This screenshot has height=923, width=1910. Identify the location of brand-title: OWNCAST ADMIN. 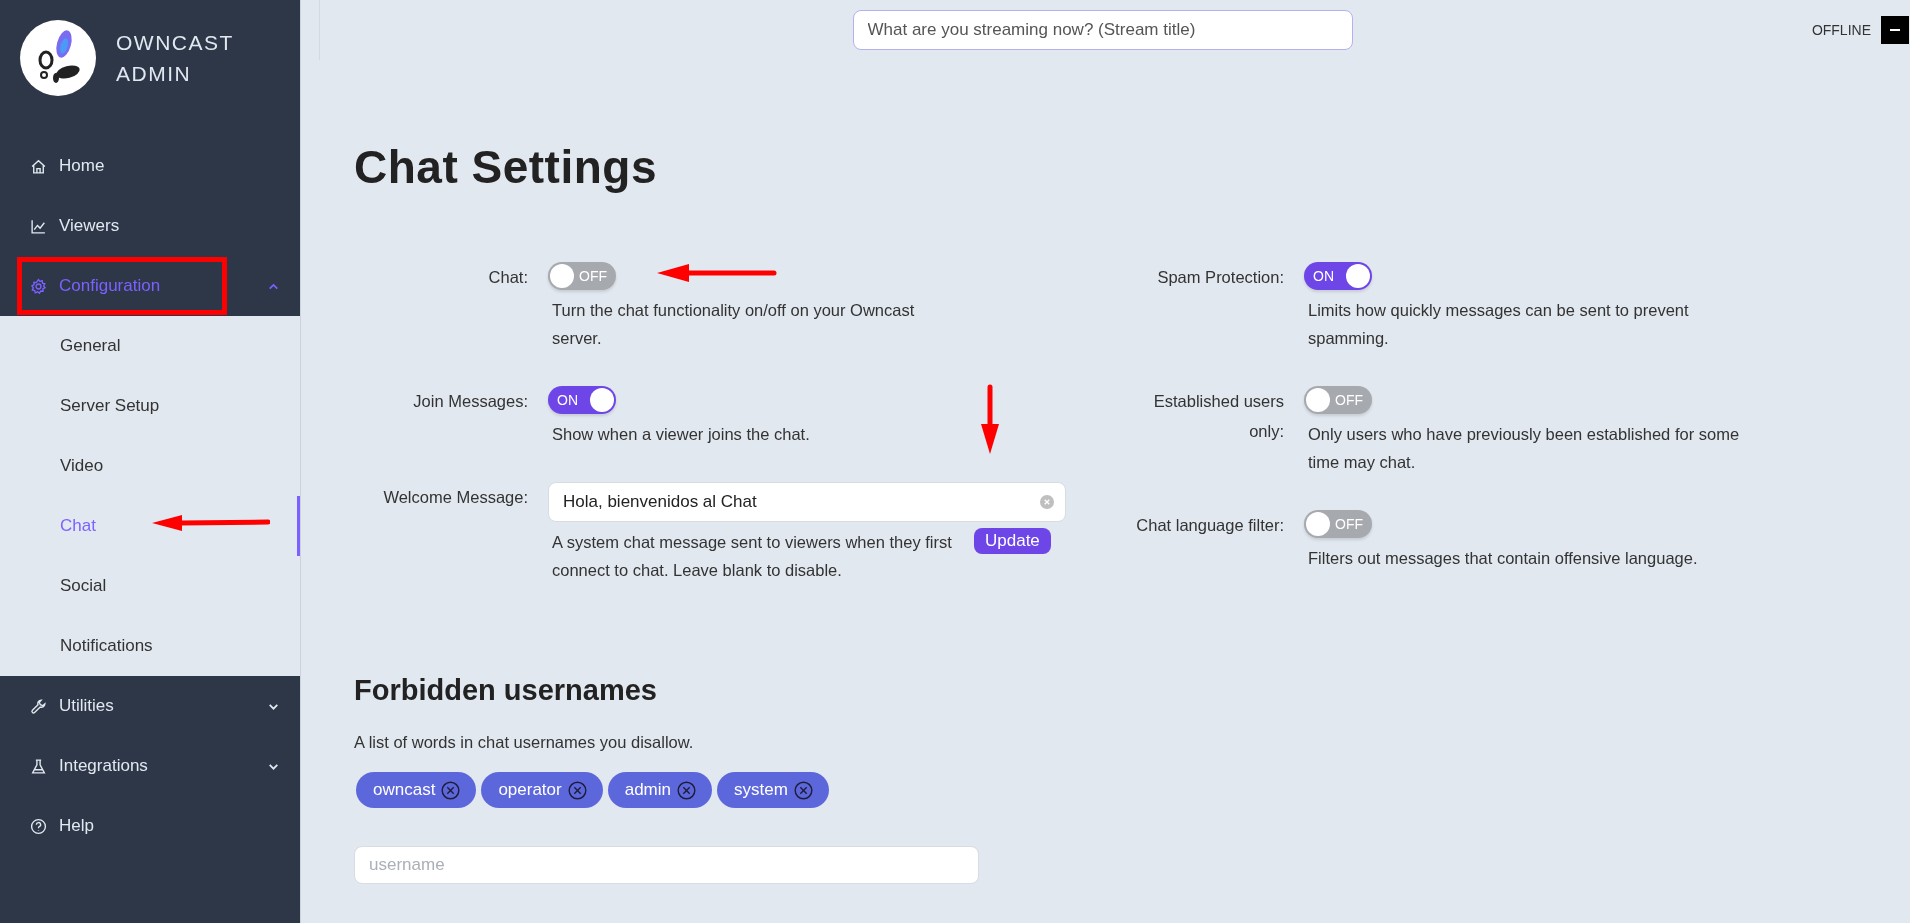
(175, 58).